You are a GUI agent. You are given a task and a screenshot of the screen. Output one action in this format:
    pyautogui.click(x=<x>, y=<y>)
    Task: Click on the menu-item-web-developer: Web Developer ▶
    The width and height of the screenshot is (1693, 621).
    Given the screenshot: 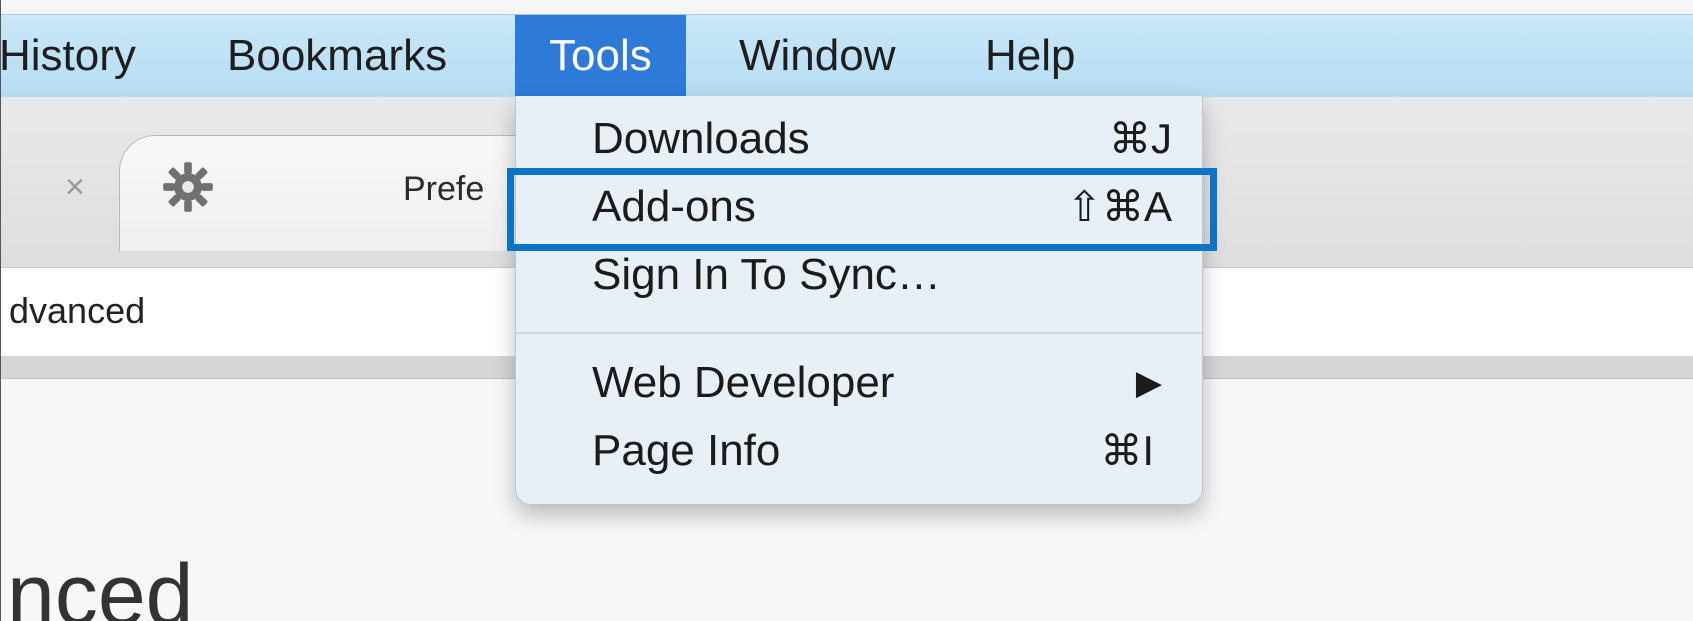 What is the action you would take?
    pyautogui.click(x=859, y=383)
    